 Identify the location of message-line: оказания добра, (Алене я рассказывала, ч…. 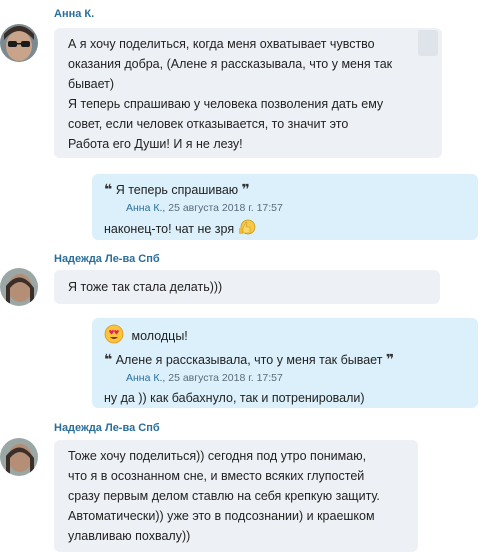
(230, 64).